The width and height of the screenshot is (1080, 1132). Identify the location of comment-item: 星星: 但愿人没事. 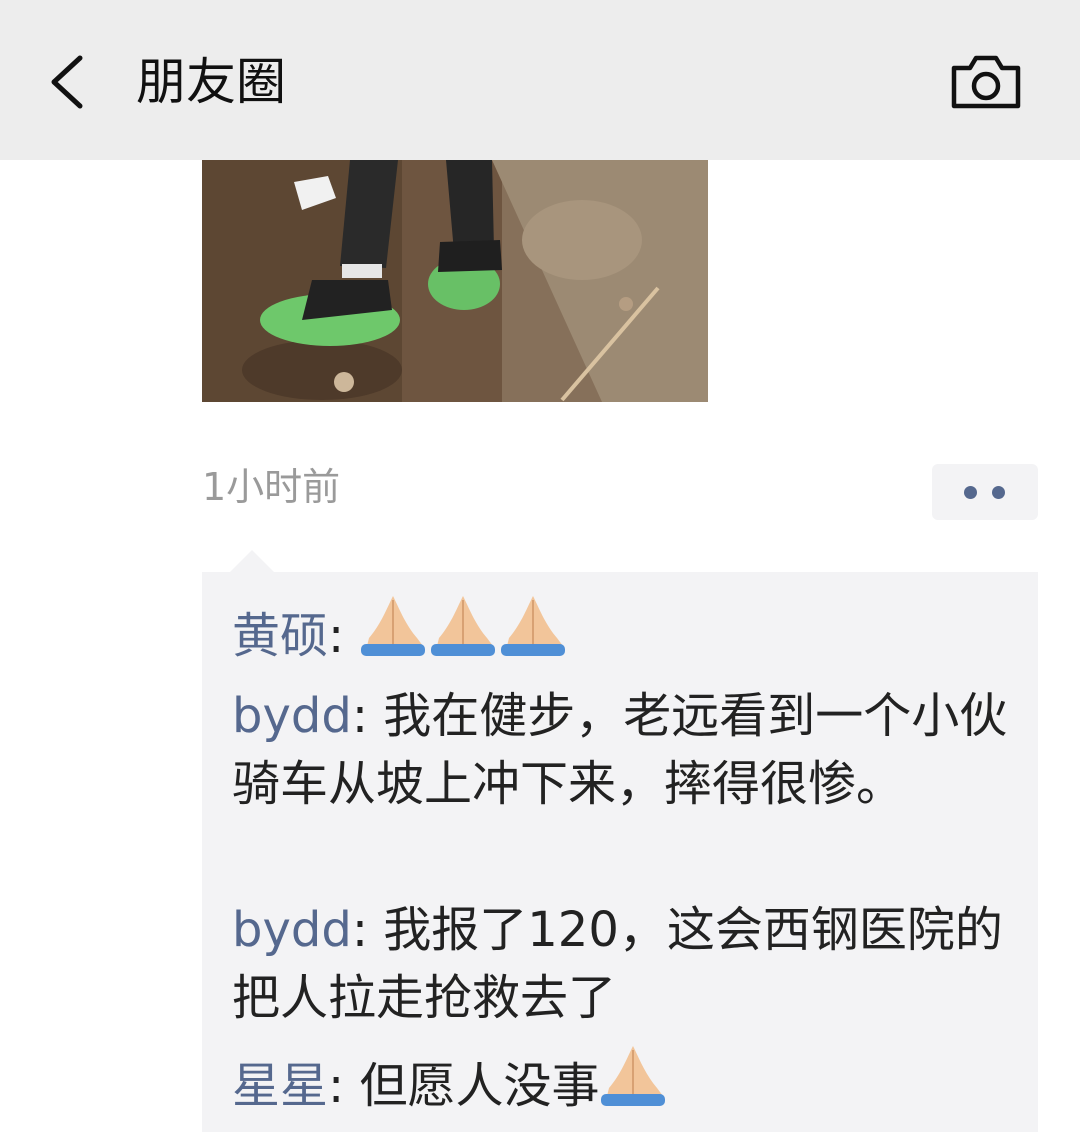
(627, 1084).